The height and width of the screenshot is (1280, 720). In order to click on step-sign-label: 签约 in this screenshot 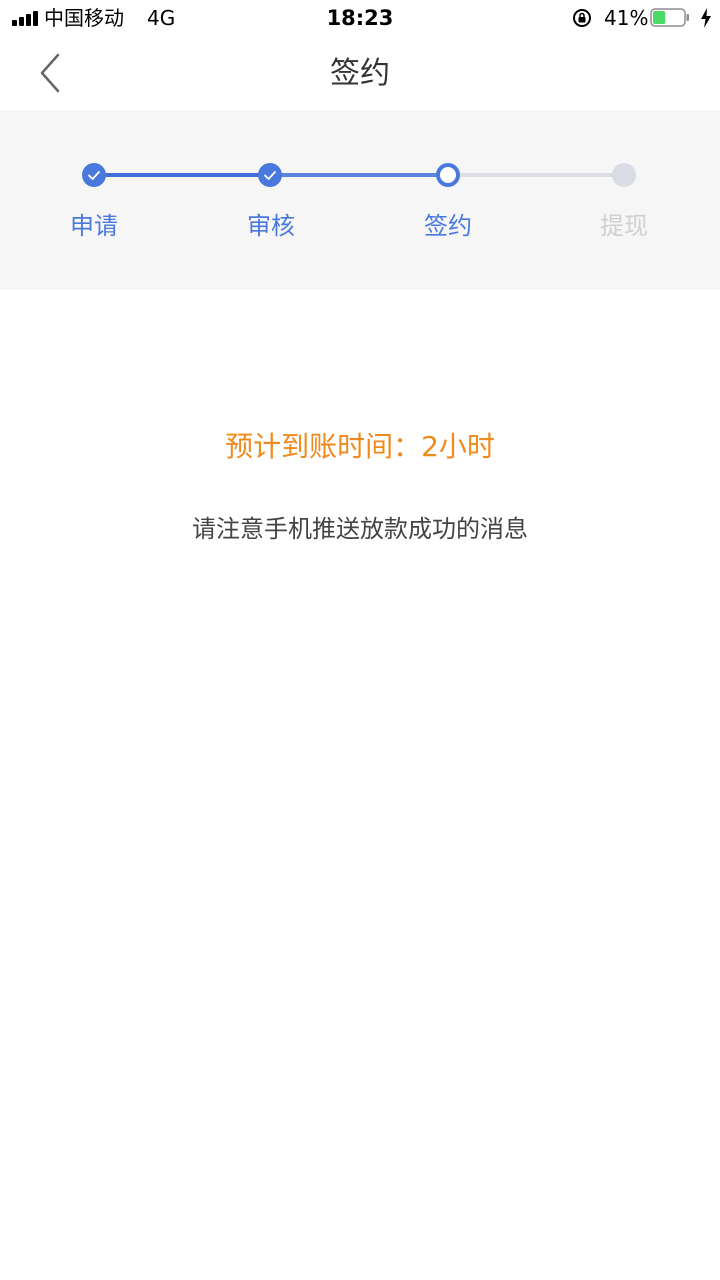, I will do `click(448, 226)`.